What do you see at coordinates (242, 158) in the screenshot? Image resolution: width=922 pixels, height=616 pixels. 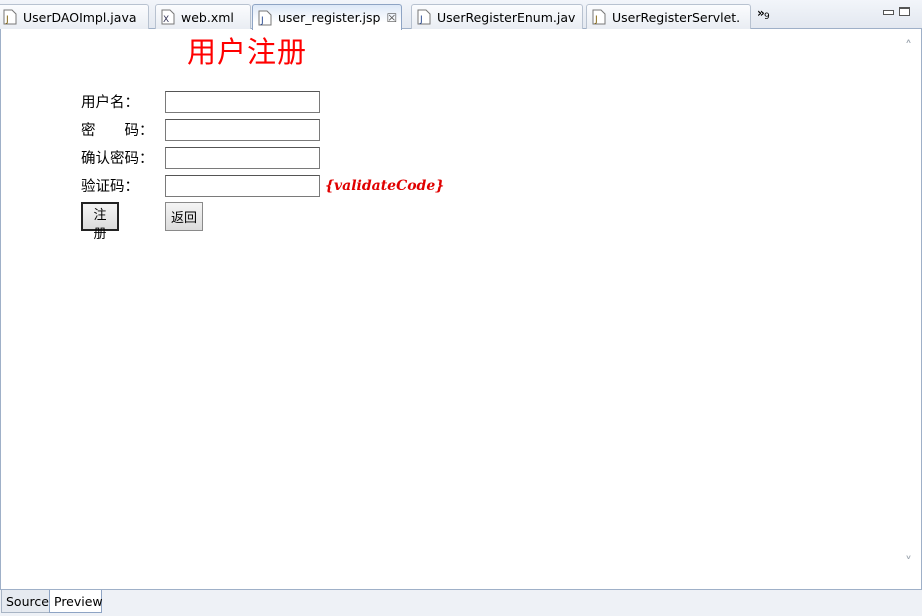 I see `confirm-password-input` at bounding box center [242, 158].